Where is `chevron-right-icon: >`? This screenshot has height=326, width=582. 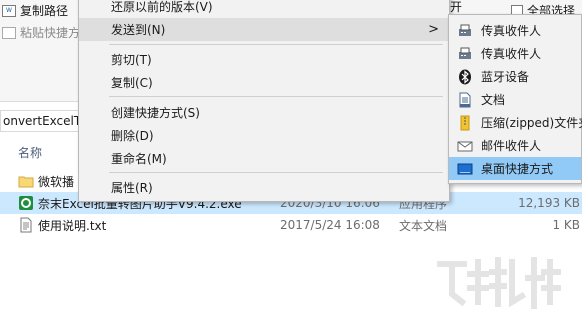 chevron-right-icon: > is located at coordinates (433, 29).